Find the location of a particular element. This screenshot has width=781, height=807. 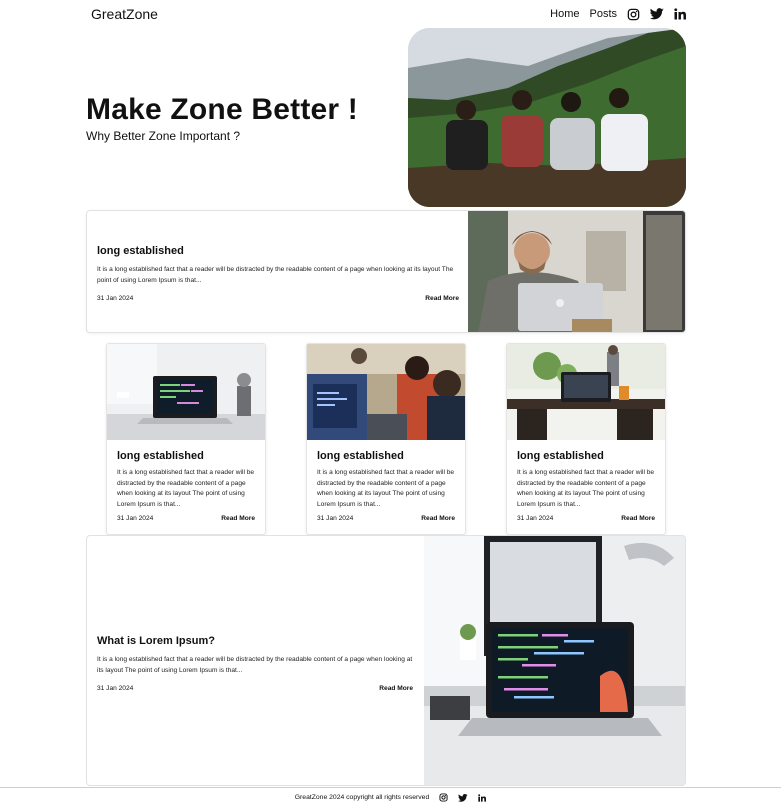

post-card-1-title: long established is located at coordinates (160, 456).